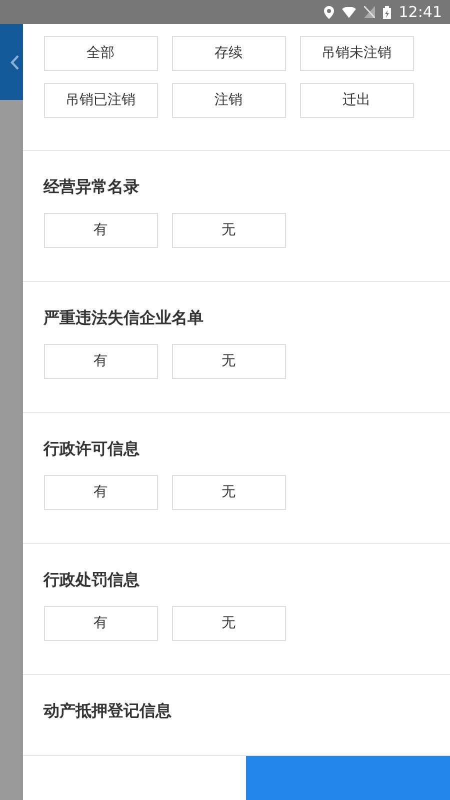  I want to click on wifi-icon, so click(349, 12).